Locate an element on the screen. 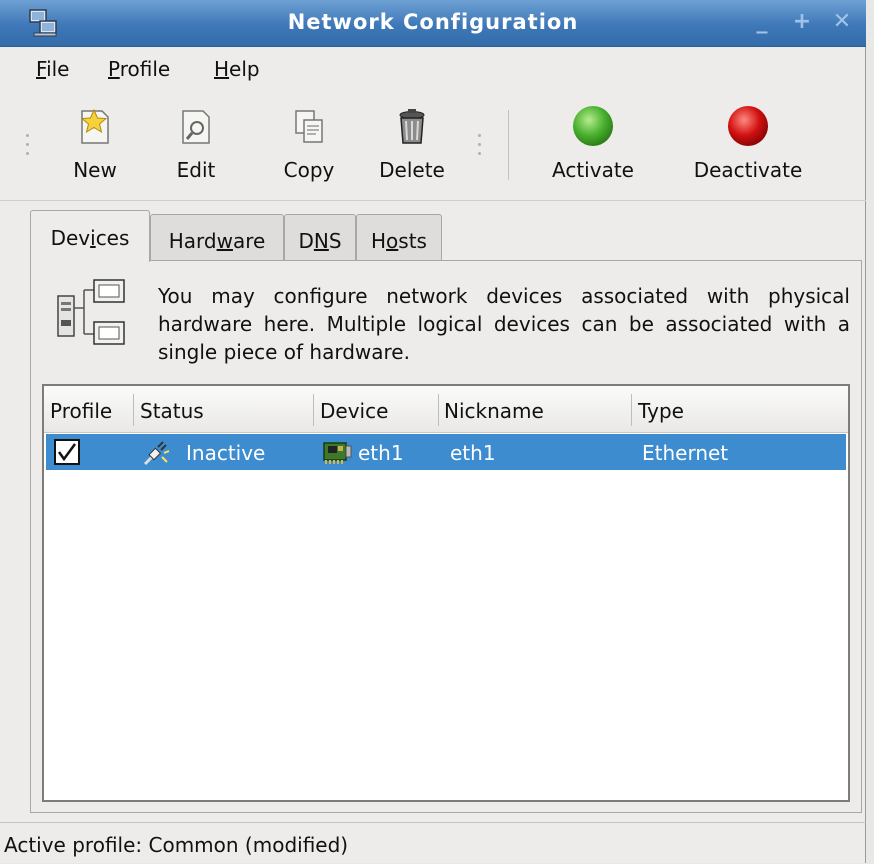 Image resolution: width=874 pixels, height=864 pixels. tab-hardware: Hardware is located at coordinates (217, 237).